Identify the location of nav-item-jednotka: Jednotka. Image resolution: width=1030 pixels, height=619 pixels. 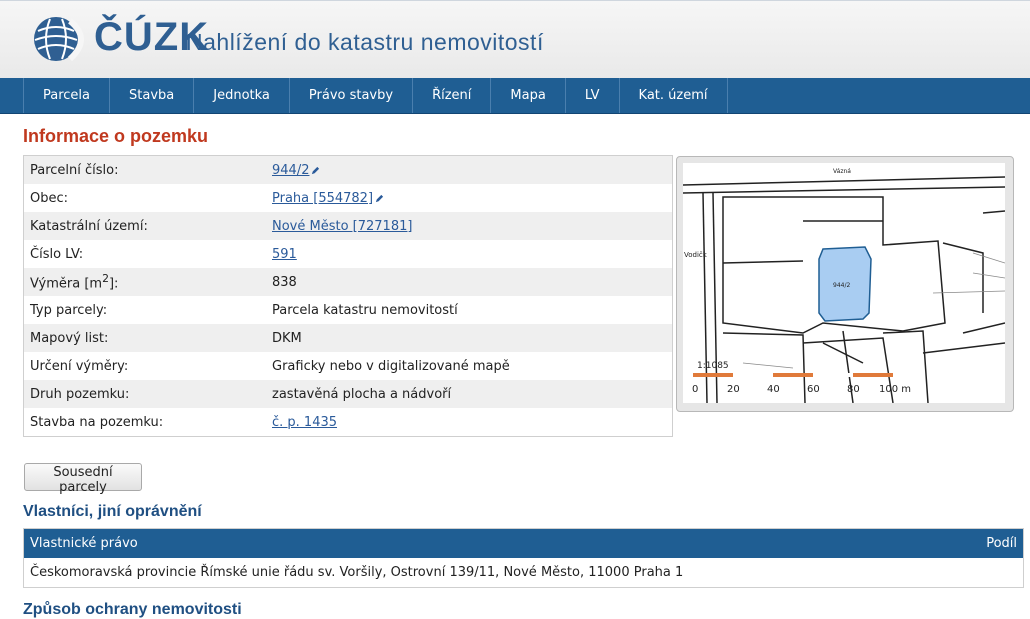
(242, 95).